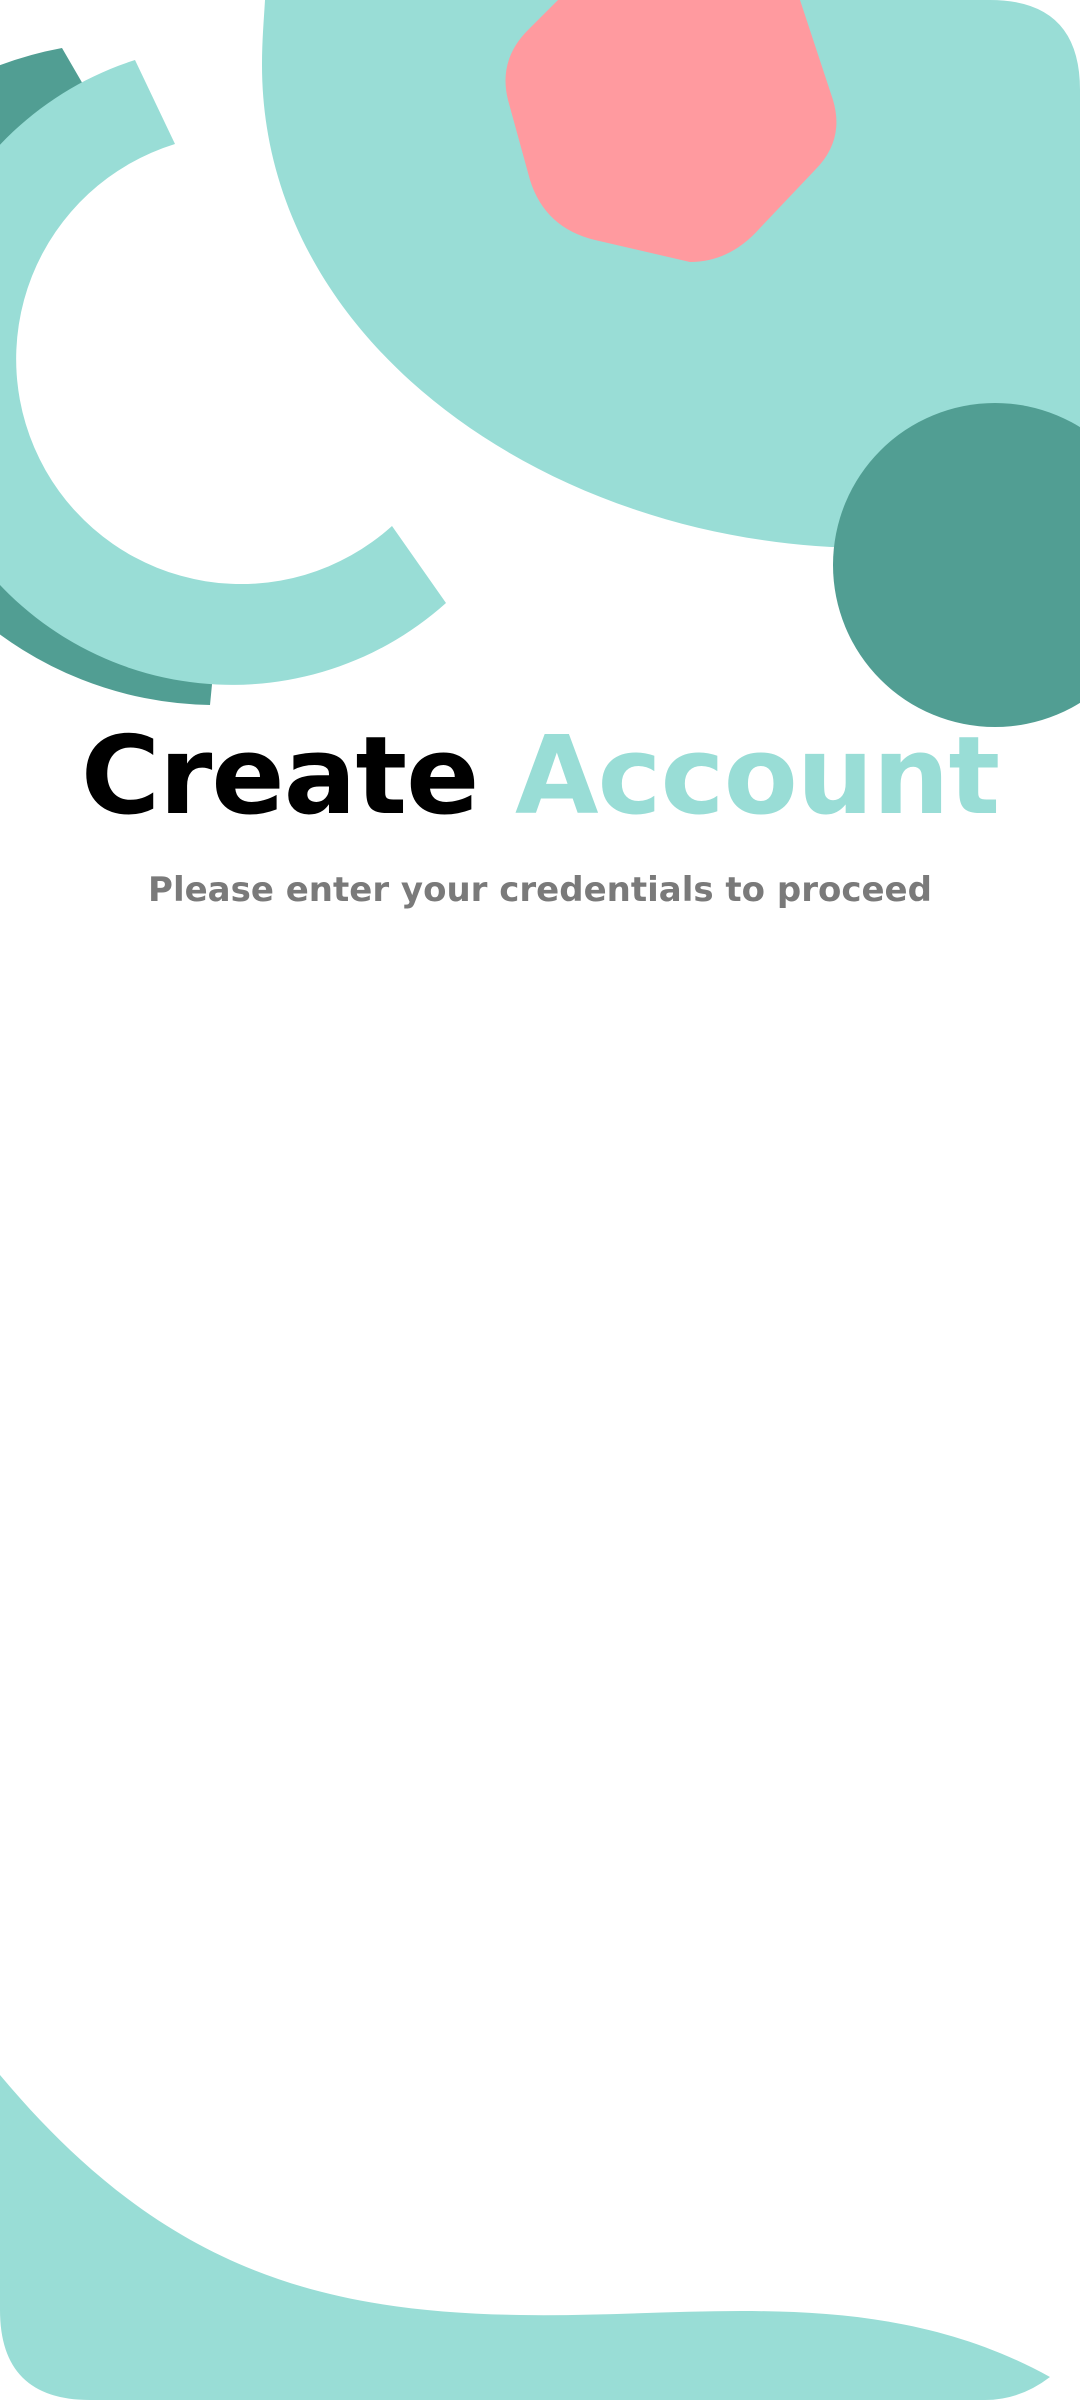 This screenshot has width=1080, height=2400. I want to click on page-title: Create Account, so click(540, 777).